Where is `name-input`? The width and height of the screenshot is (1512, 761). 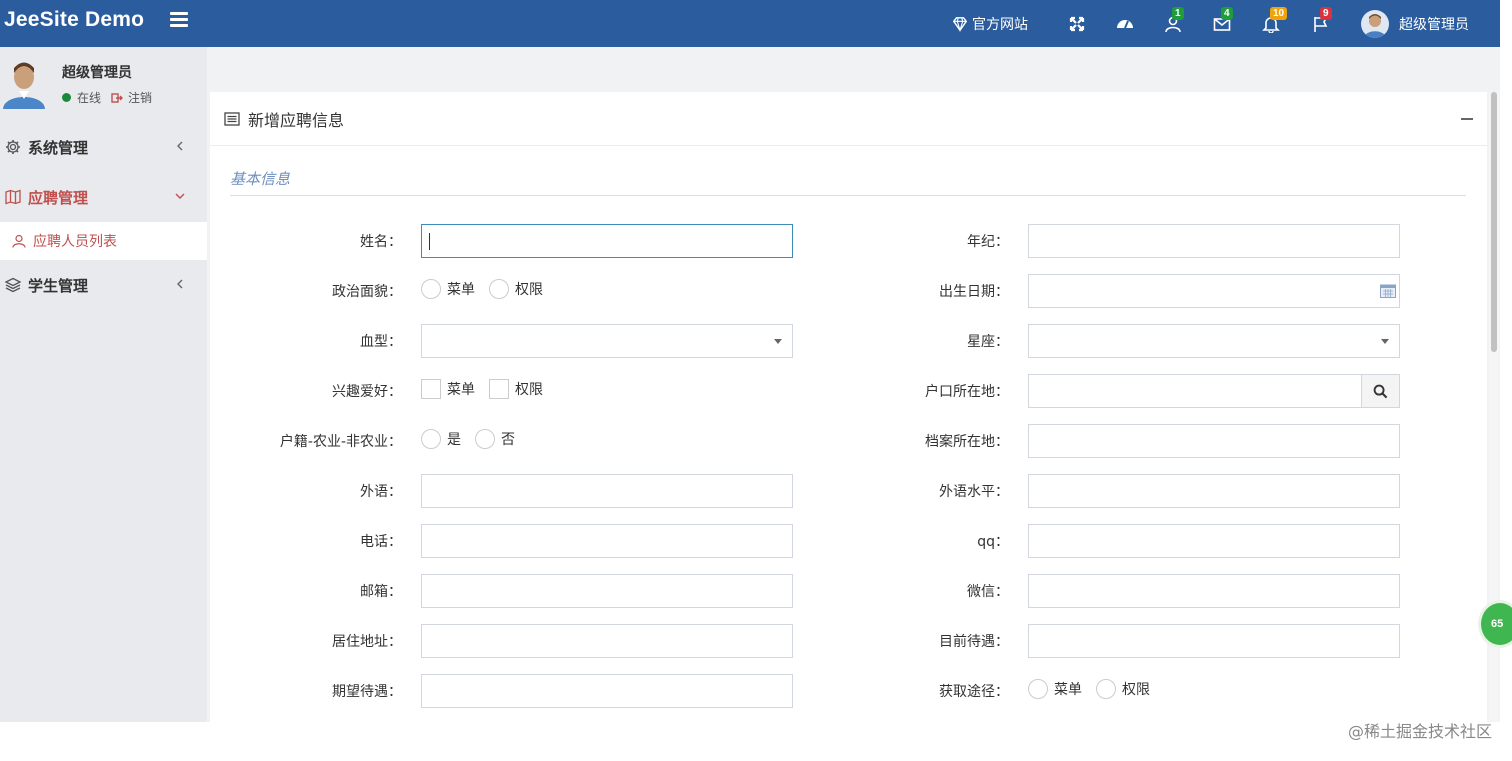 name-input is located at coordinates (607, 241).